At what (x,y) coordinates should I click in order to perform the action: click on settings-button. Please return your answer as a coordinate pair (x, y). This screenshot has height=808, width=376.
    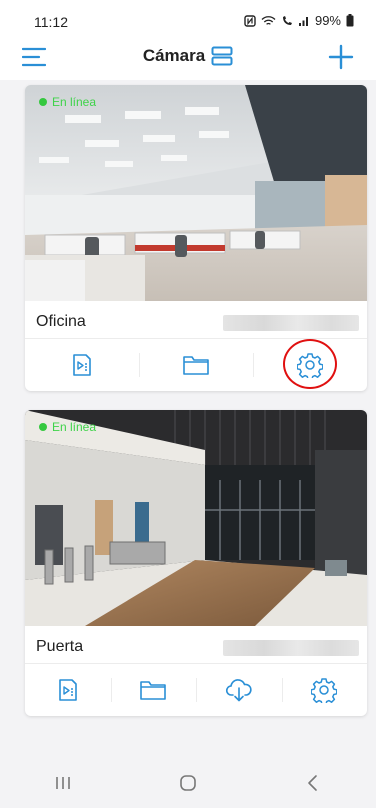
    Looking at the image, I should click on (324, 690).